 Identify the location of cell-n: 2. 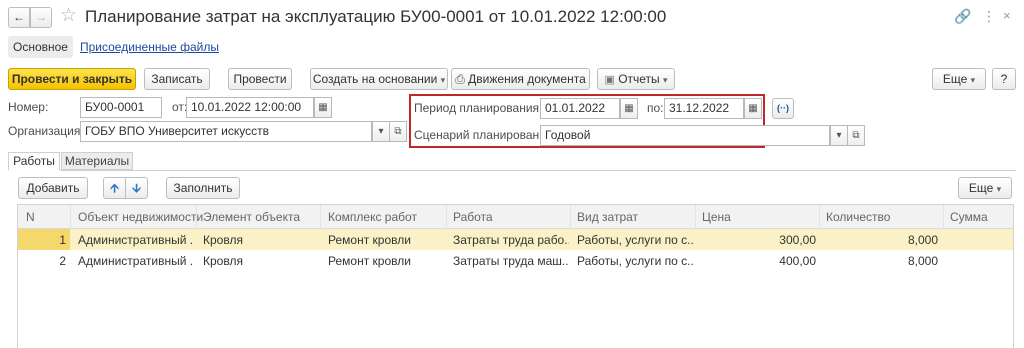
(62, 261).